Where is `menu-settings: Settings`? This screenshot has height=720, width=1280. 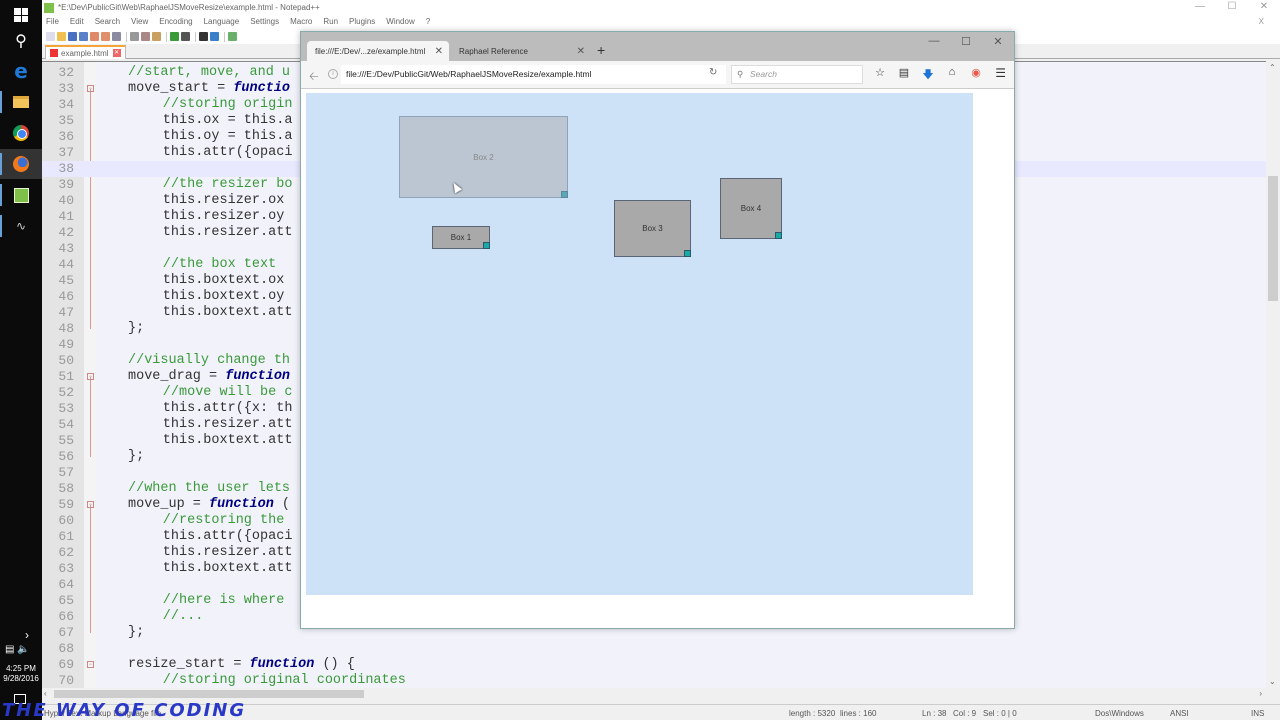
menu-settings: Settings is located at coordinates (264, 22).